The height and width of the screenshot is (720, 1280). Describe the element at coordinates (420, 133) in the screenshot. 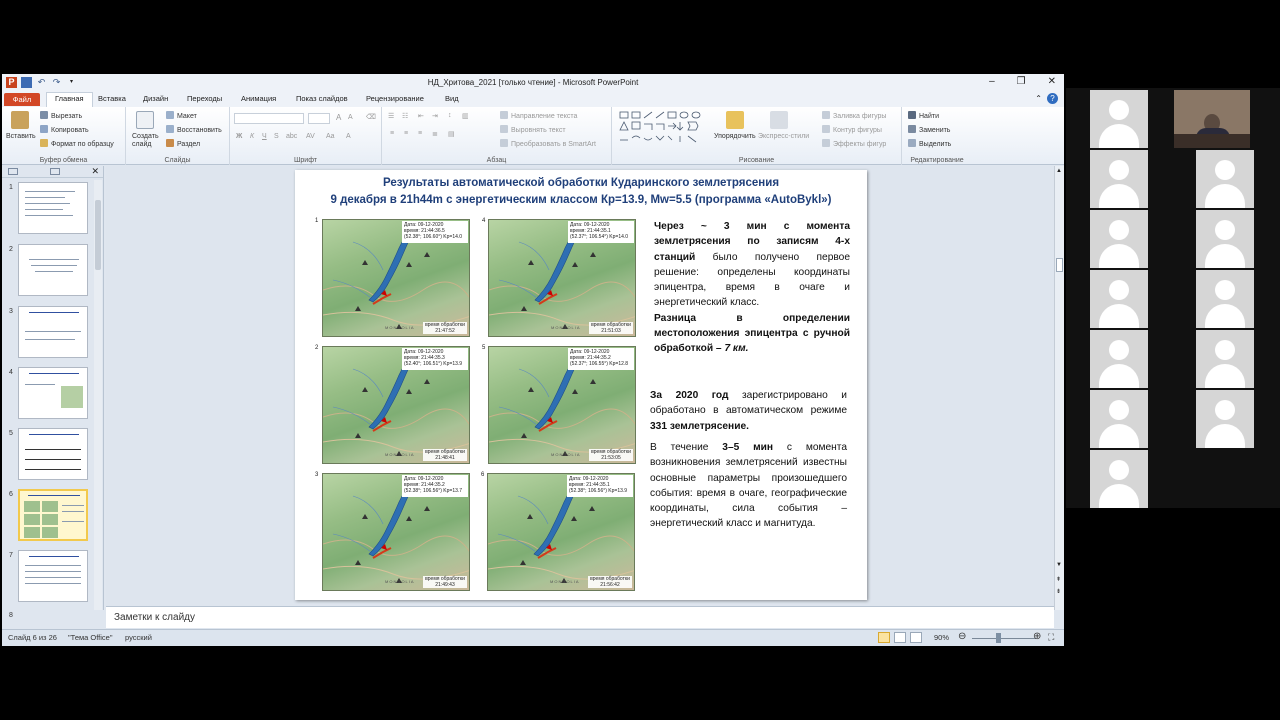

I see `align-right-icon: ≡` at that location.